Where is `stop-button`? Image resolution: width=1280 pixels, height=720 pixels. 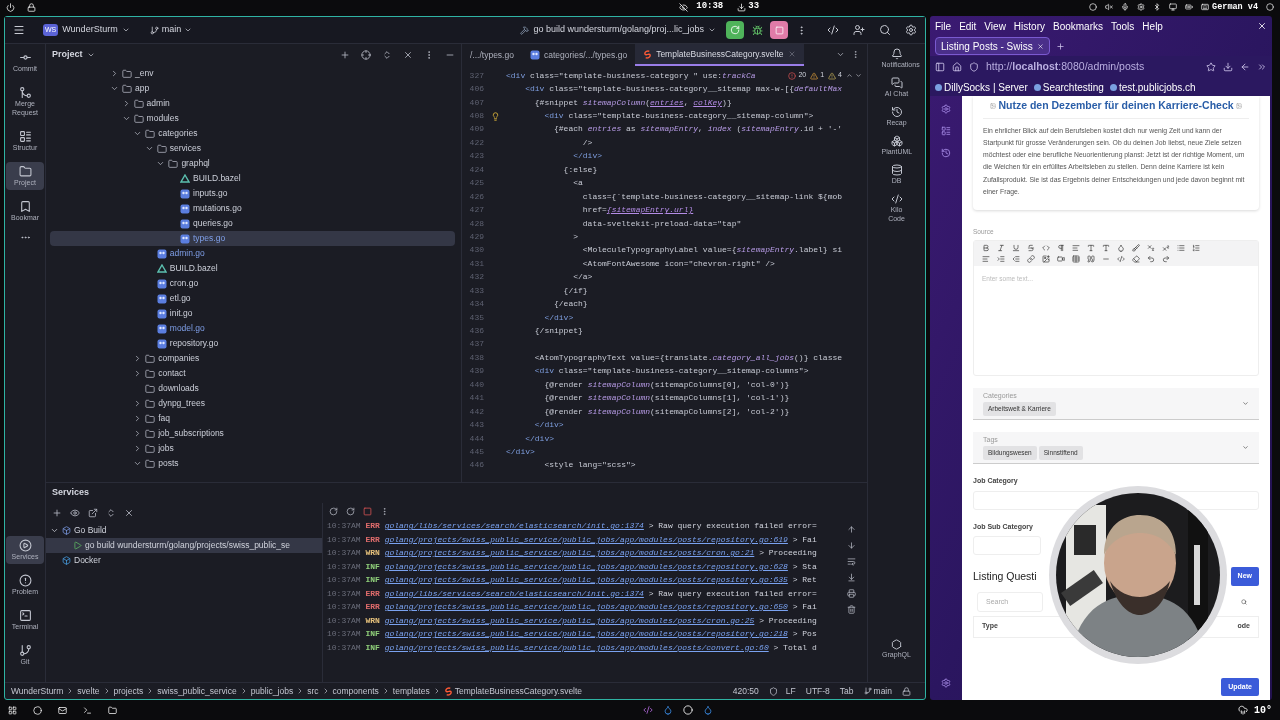 stop-button is located at coordinates (779, 30).